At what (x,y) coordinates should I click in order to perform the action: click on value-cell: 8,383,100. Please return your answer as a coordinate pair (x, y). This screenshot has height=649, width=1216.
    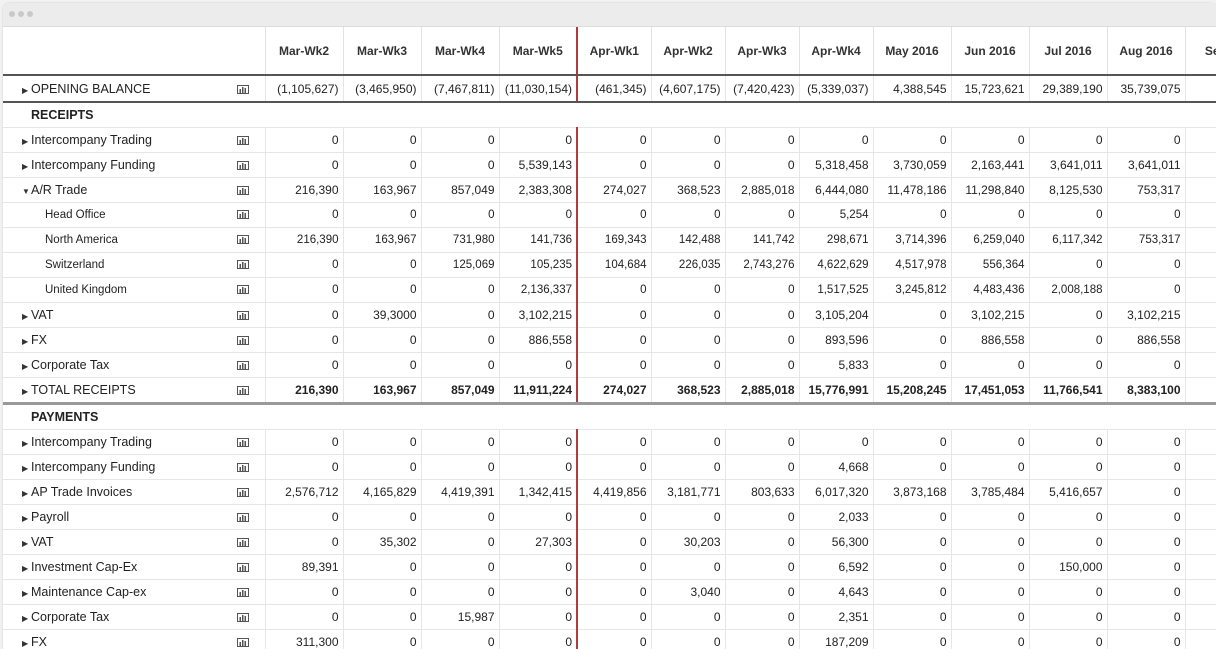
    Looking at the image, I should click on (1145, 391).